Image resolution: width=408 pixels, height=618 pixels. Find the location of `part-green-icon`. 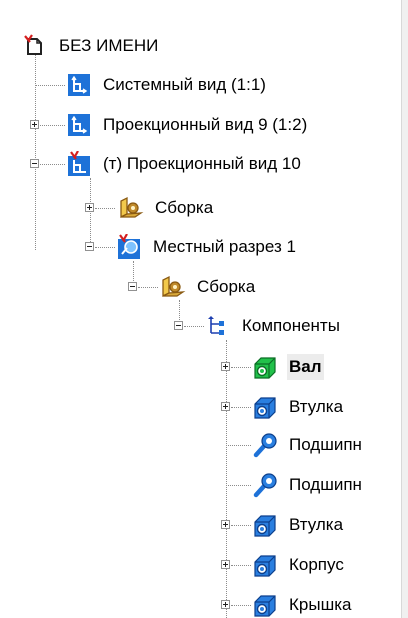

part-green-icon is located at coordinates (265, 367).